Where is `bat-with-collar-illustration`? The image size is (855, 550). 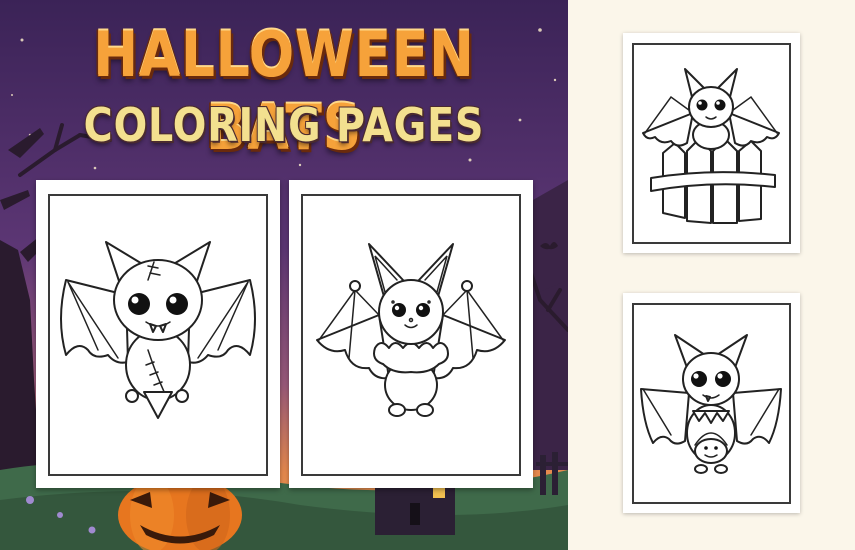
bat-with-collar-illustration is located at coordinates (411, 330).